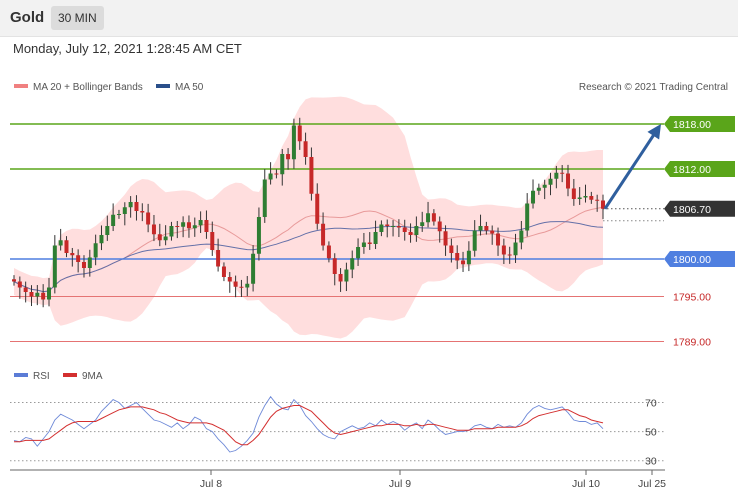 This screenshot has height=500, width=738. What do you see at coordinates (692, 125) in the screenshot?
I see `level-label-1818.00: 1818.00` at bounding box center [692, 125].